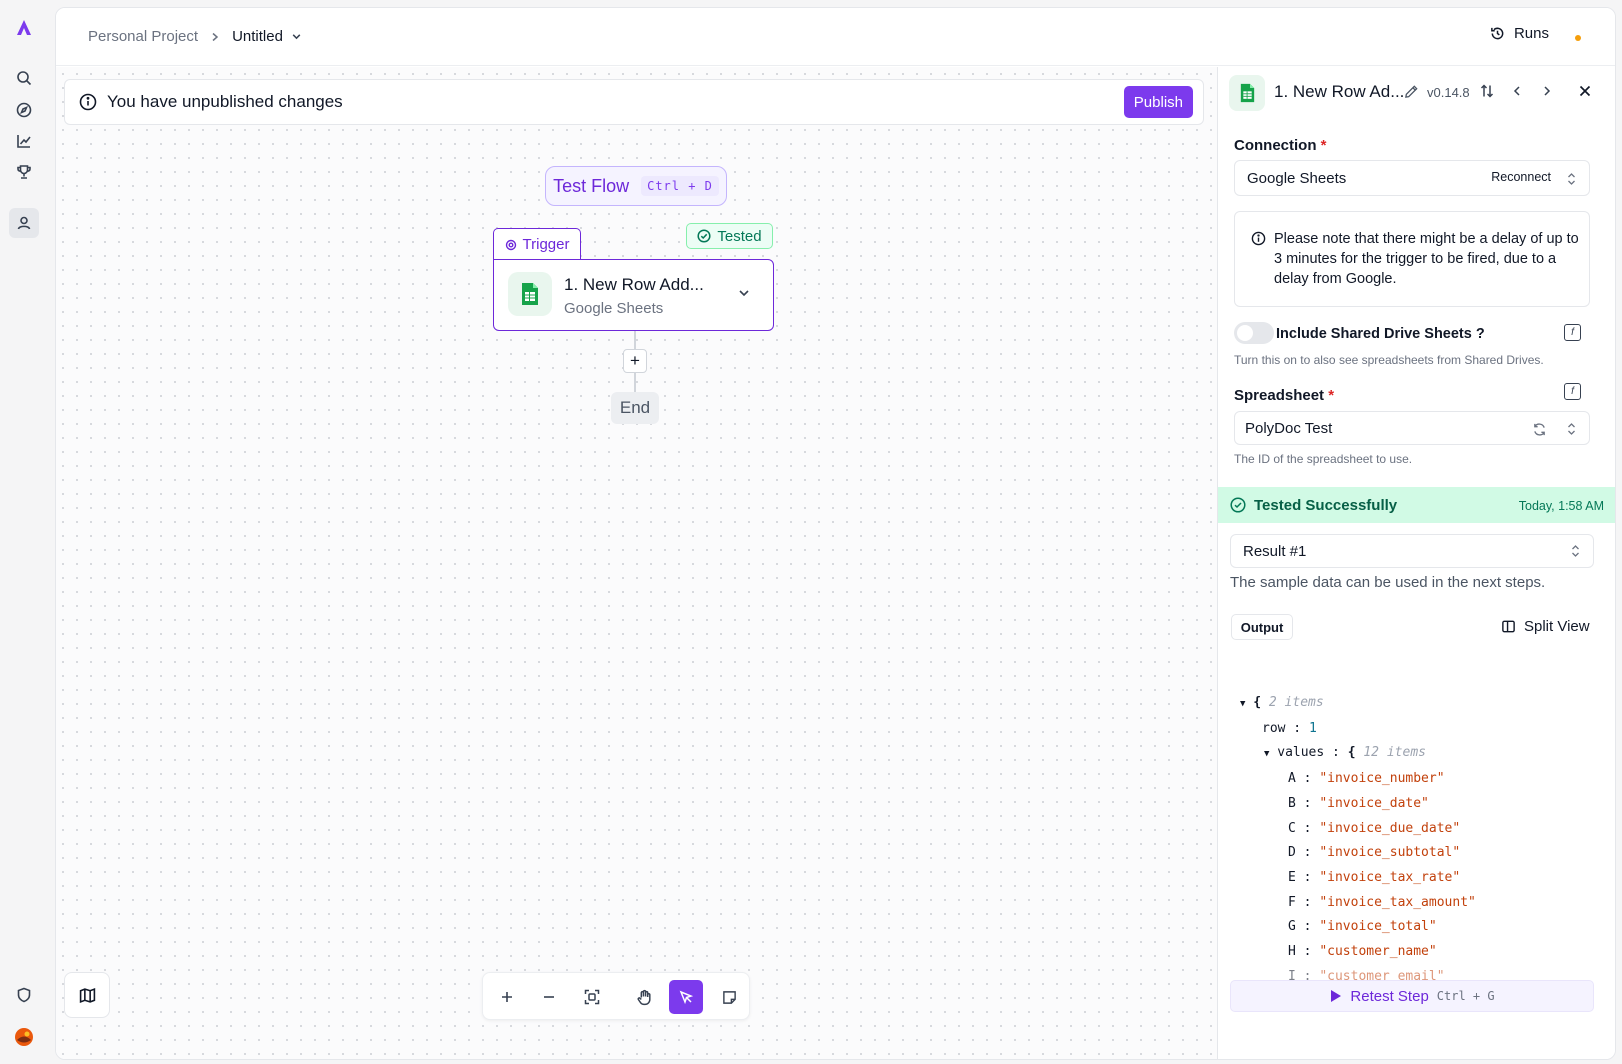  Describe the element at coordinates (24, 995) in the screenshot. I see `shield-icon` at that location.